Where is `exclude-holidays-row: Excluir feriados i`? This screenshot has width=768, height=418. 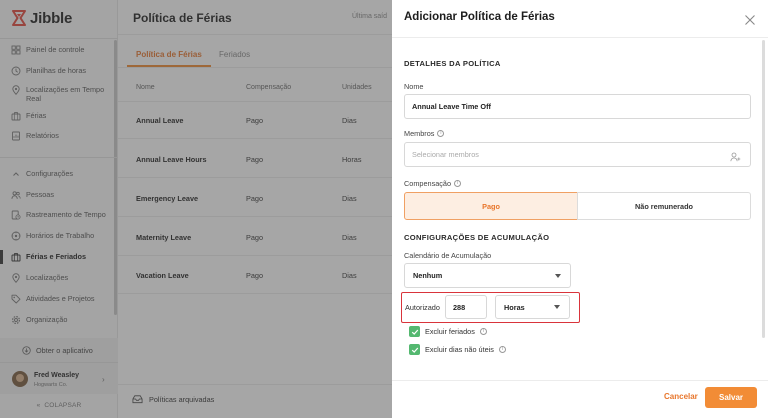 exclude-holidays-row: Excluir feriados i is located at coordinates (448, 331).